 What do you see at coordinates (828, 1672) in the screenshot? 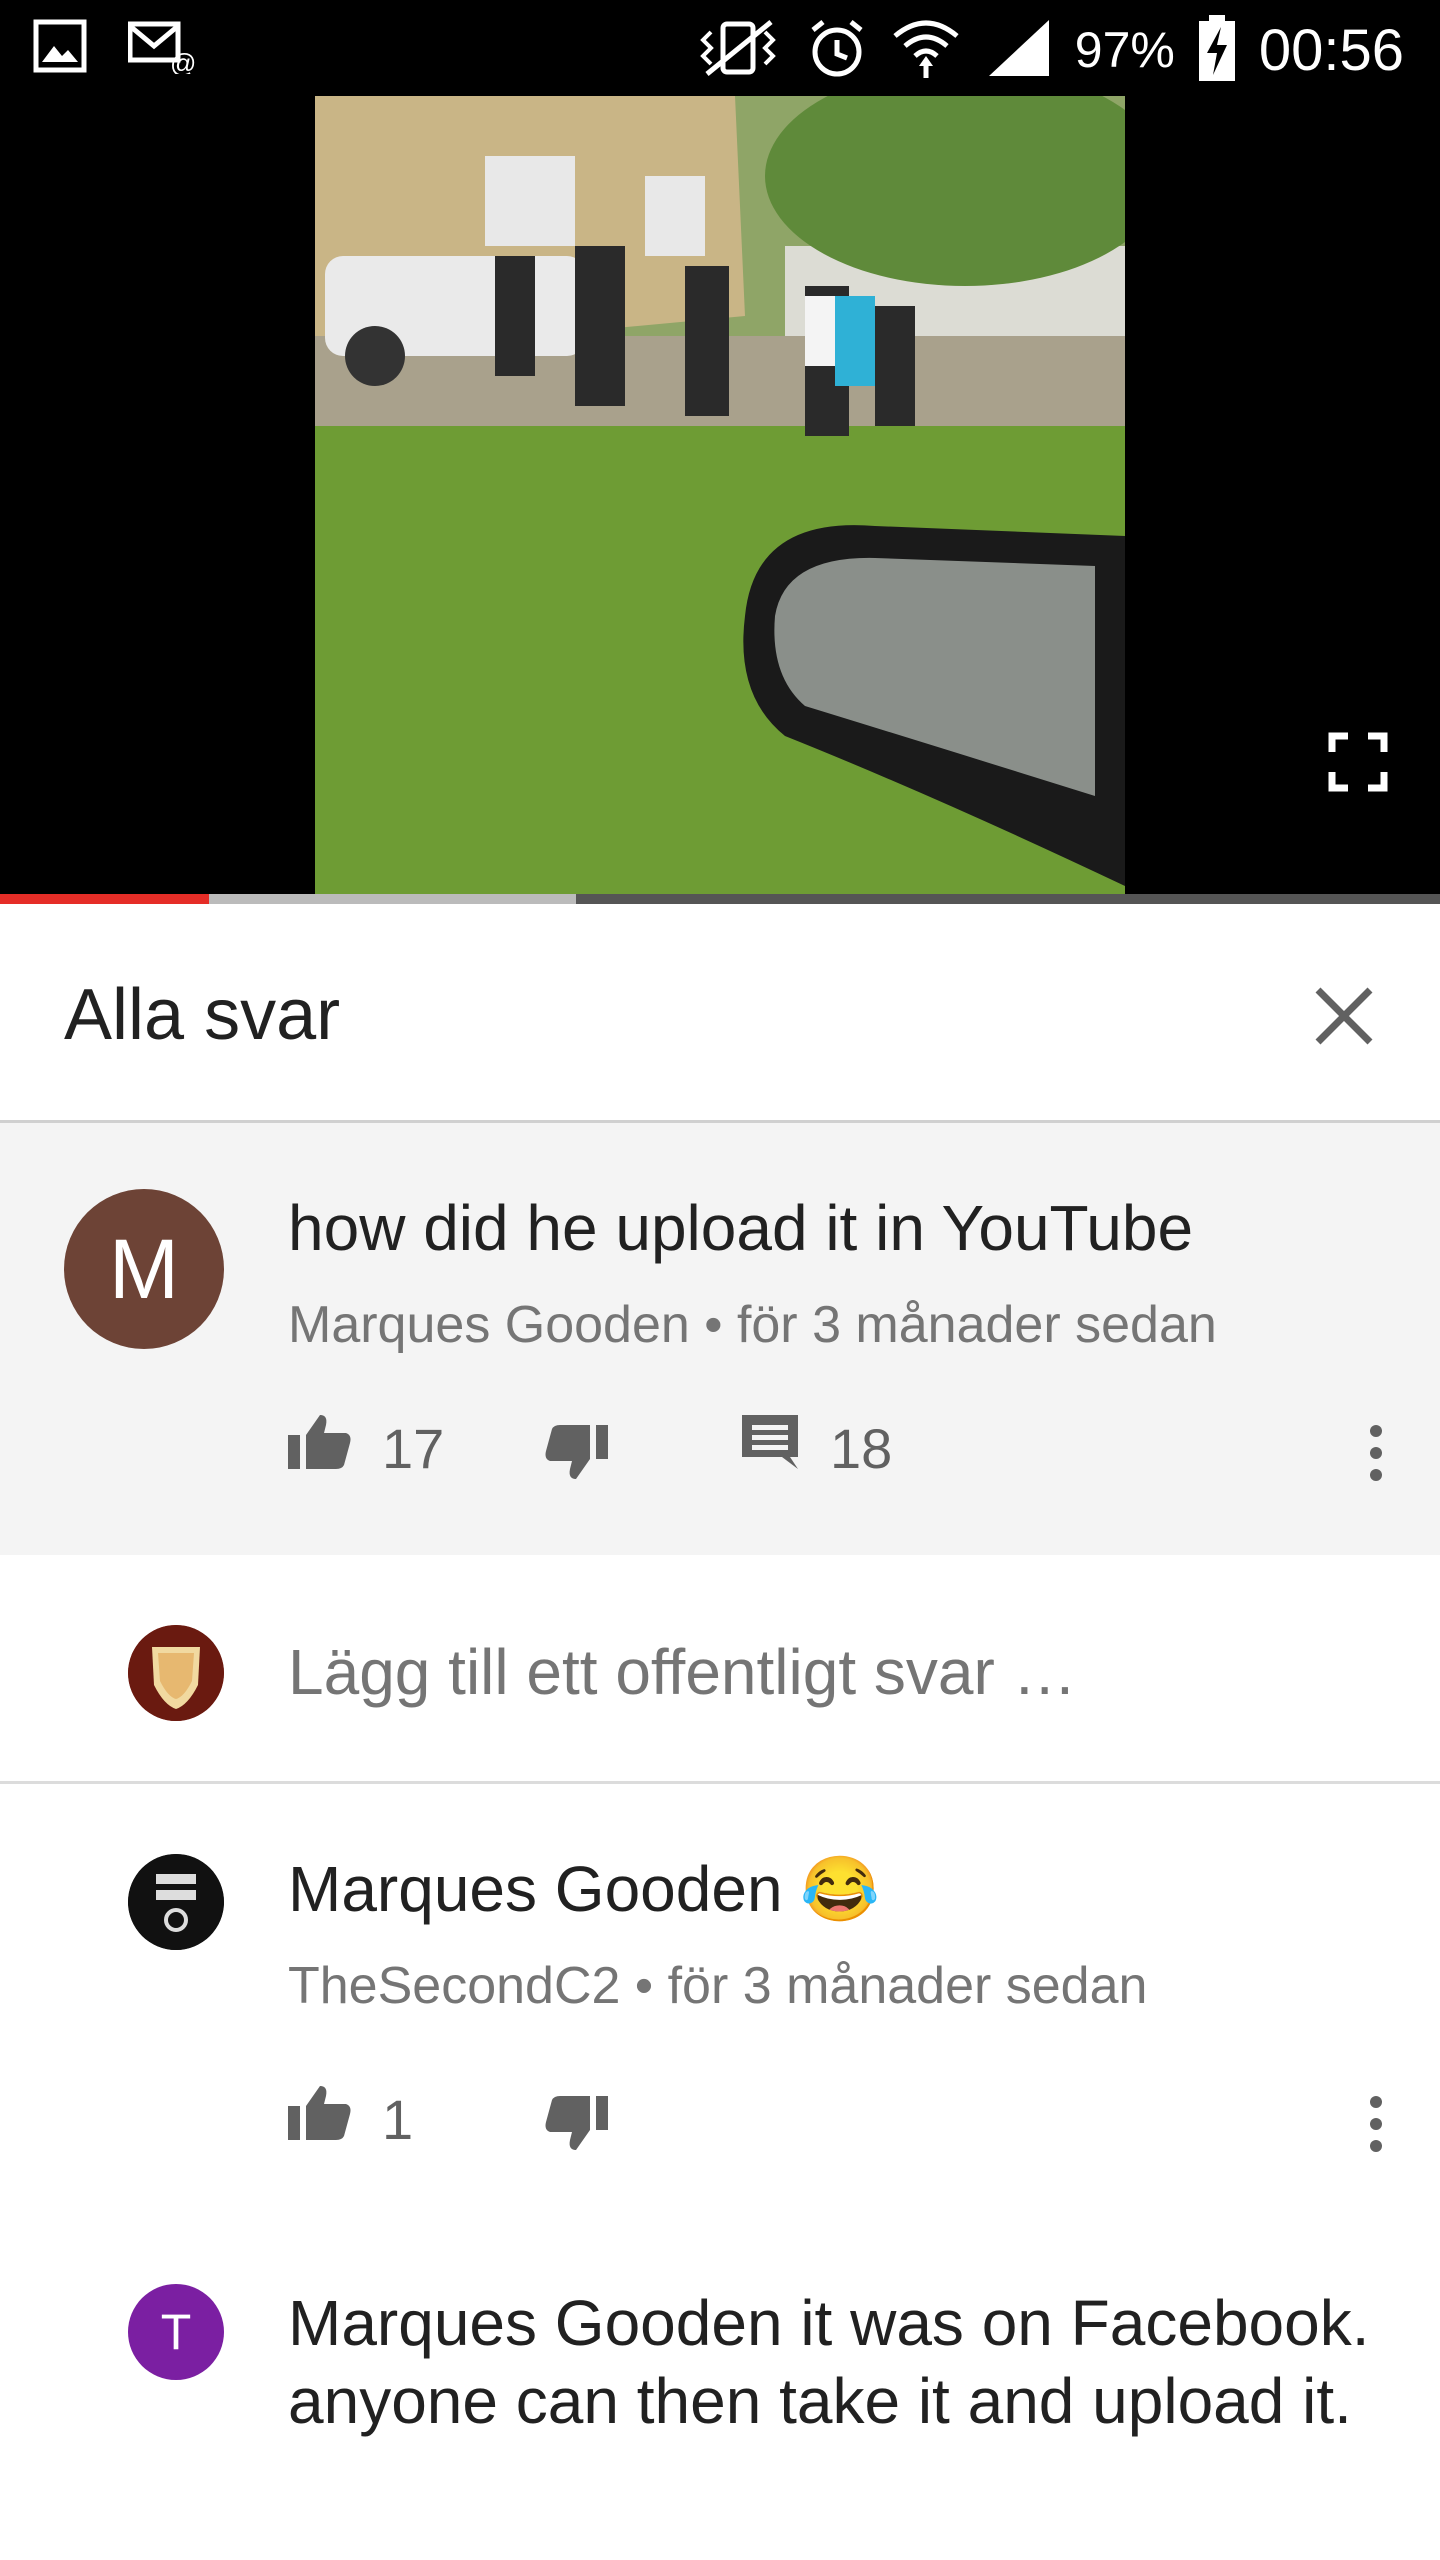
I see `reply-input` at bounding box center [828, 1672].